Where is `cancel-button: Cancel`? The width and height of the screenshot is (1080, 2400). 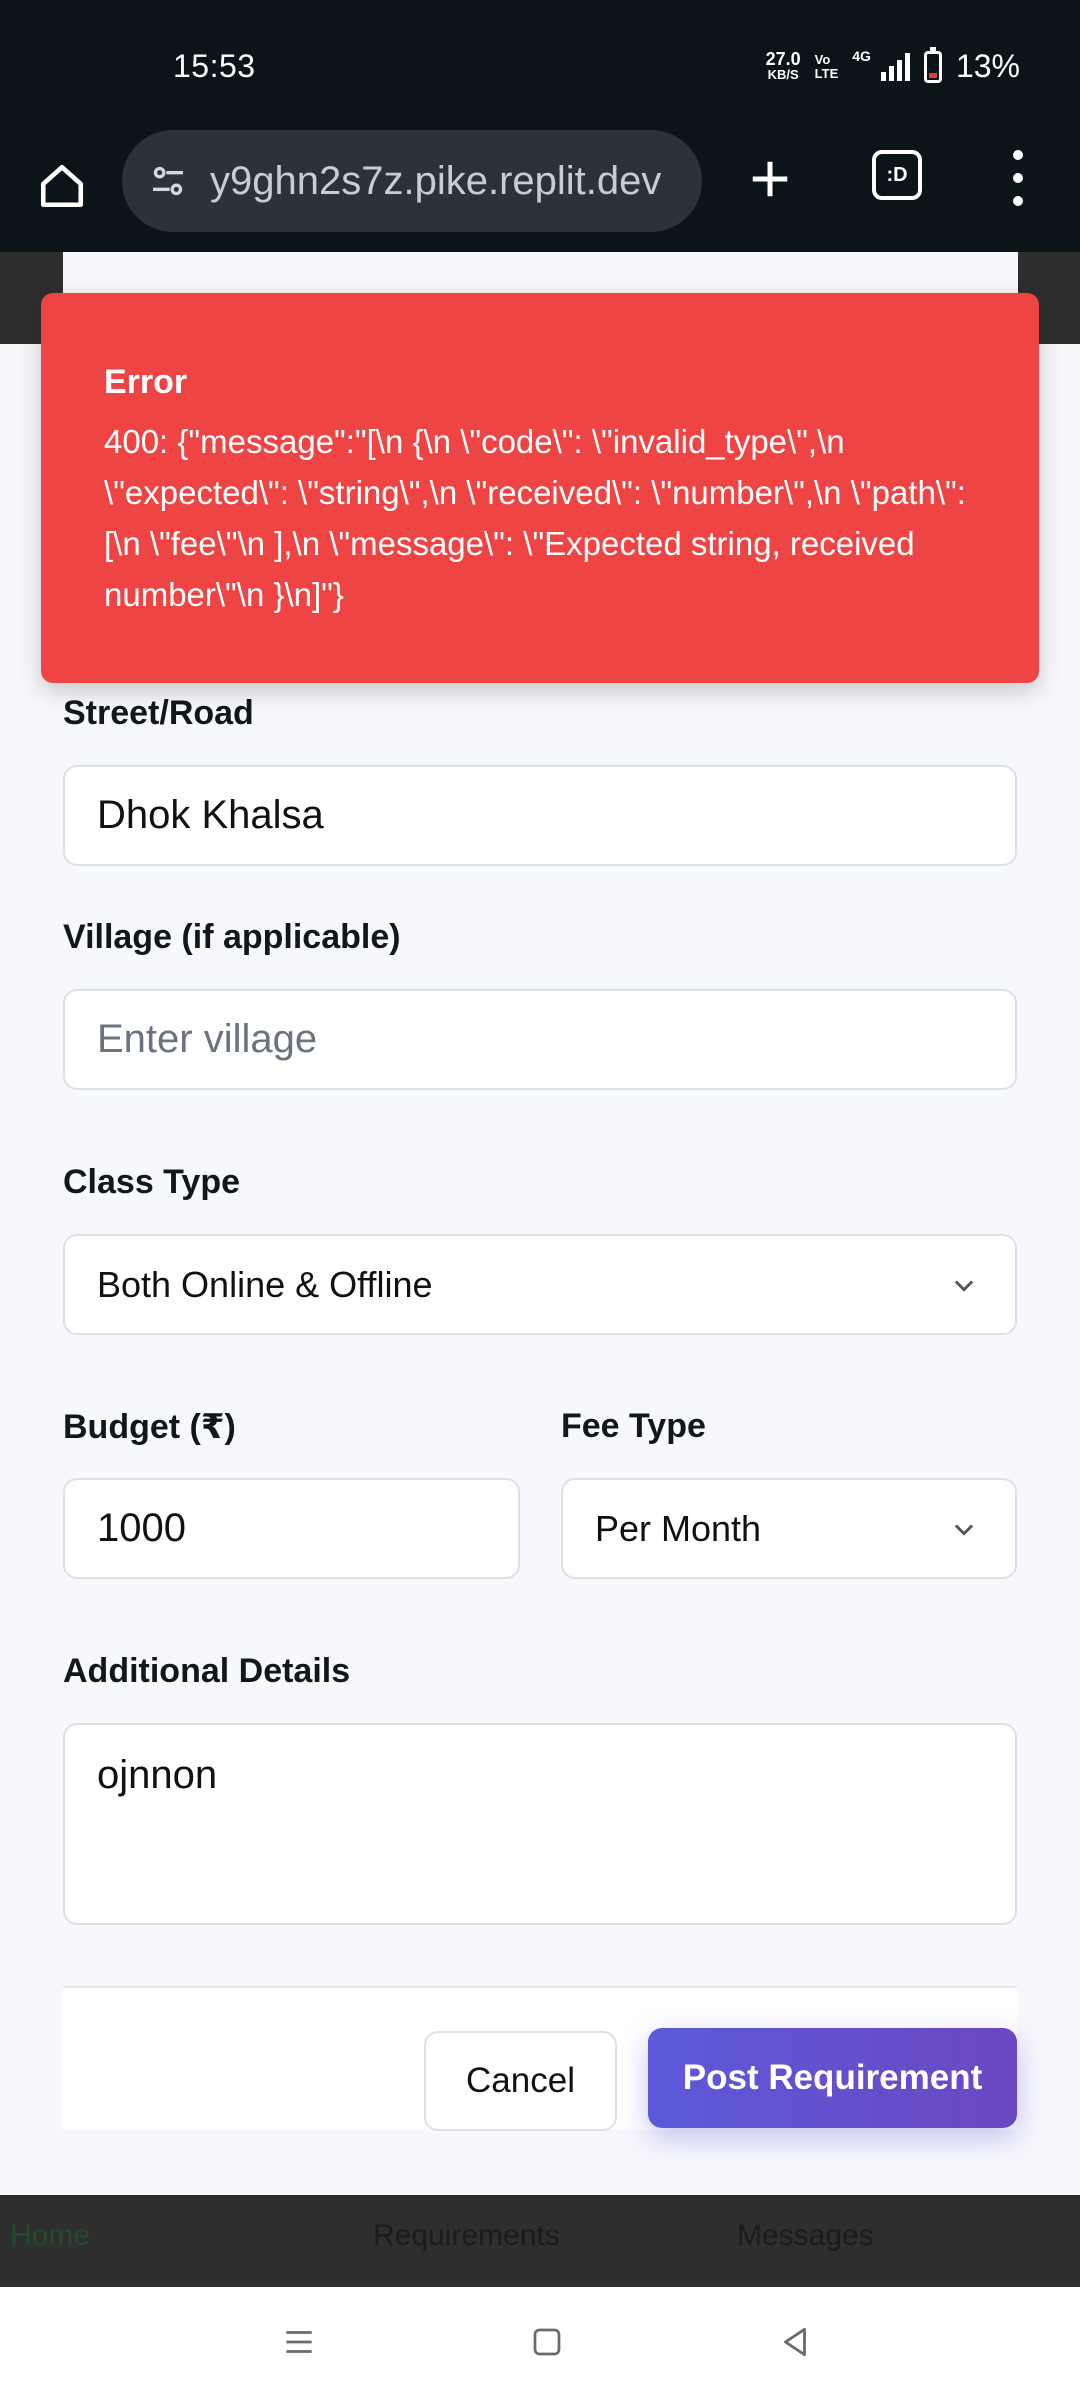 cancel-button: Cancel is located at coordinates (520, 2081).